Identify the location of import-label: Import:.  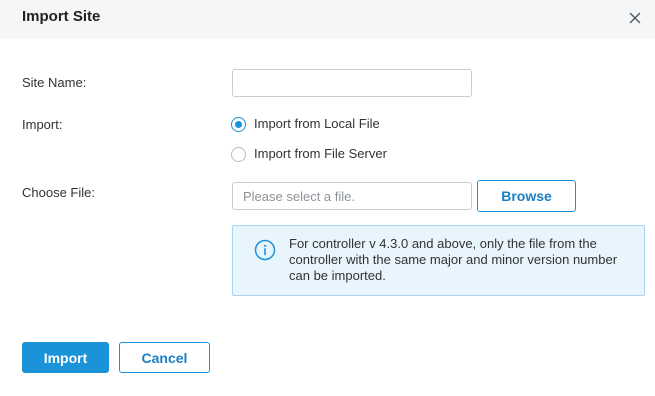
(42, 124).